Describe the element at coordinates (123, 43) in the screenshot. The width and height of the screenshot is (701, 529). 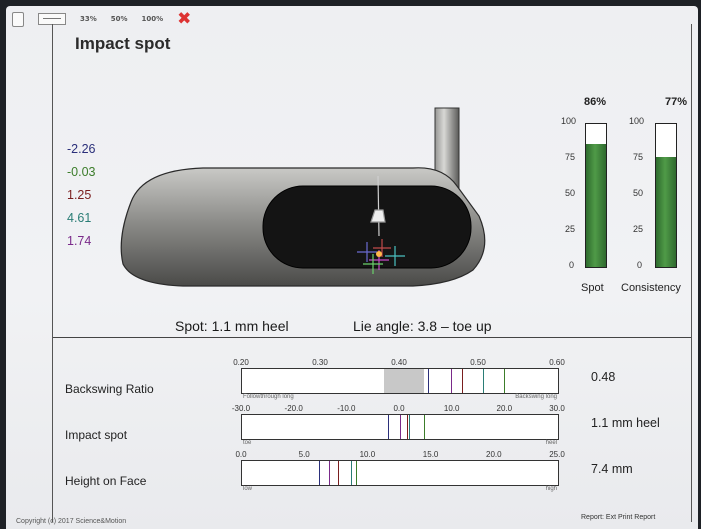
I see `panel-title: Impact spot` at that location.